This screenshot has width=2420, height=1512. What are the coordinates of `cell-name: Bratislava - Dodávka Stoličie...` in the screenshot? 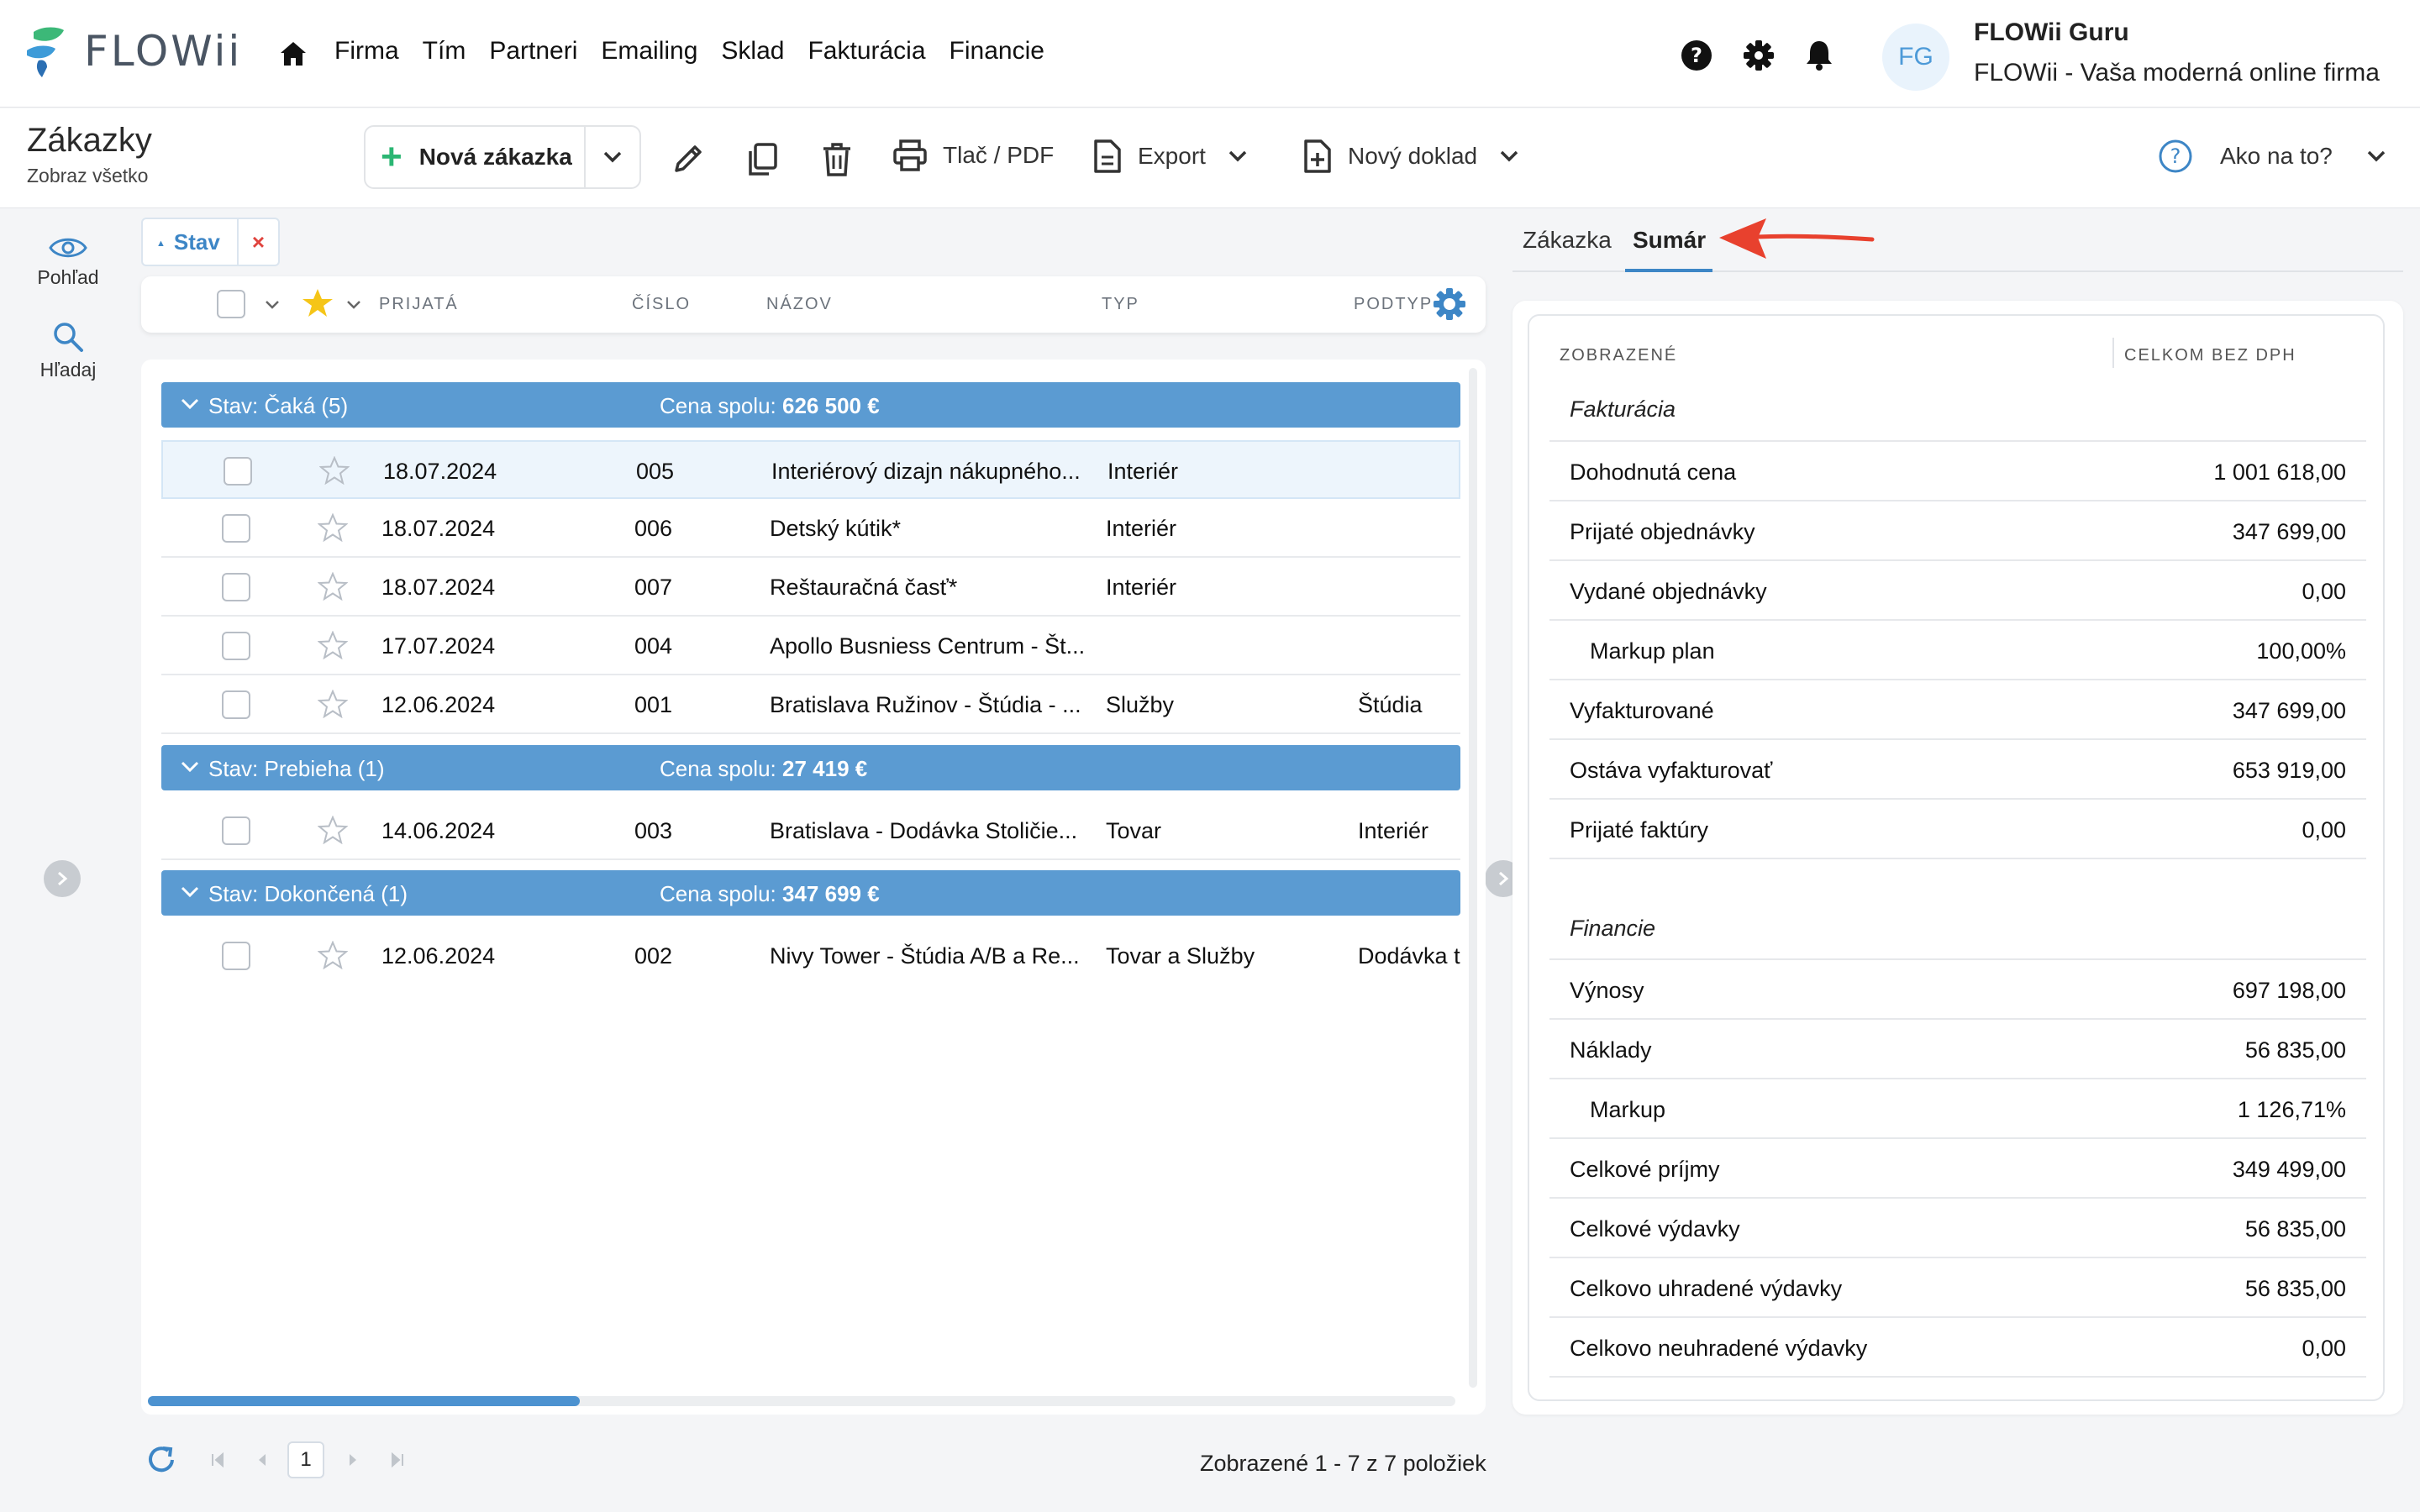 It's located at (924, 830).